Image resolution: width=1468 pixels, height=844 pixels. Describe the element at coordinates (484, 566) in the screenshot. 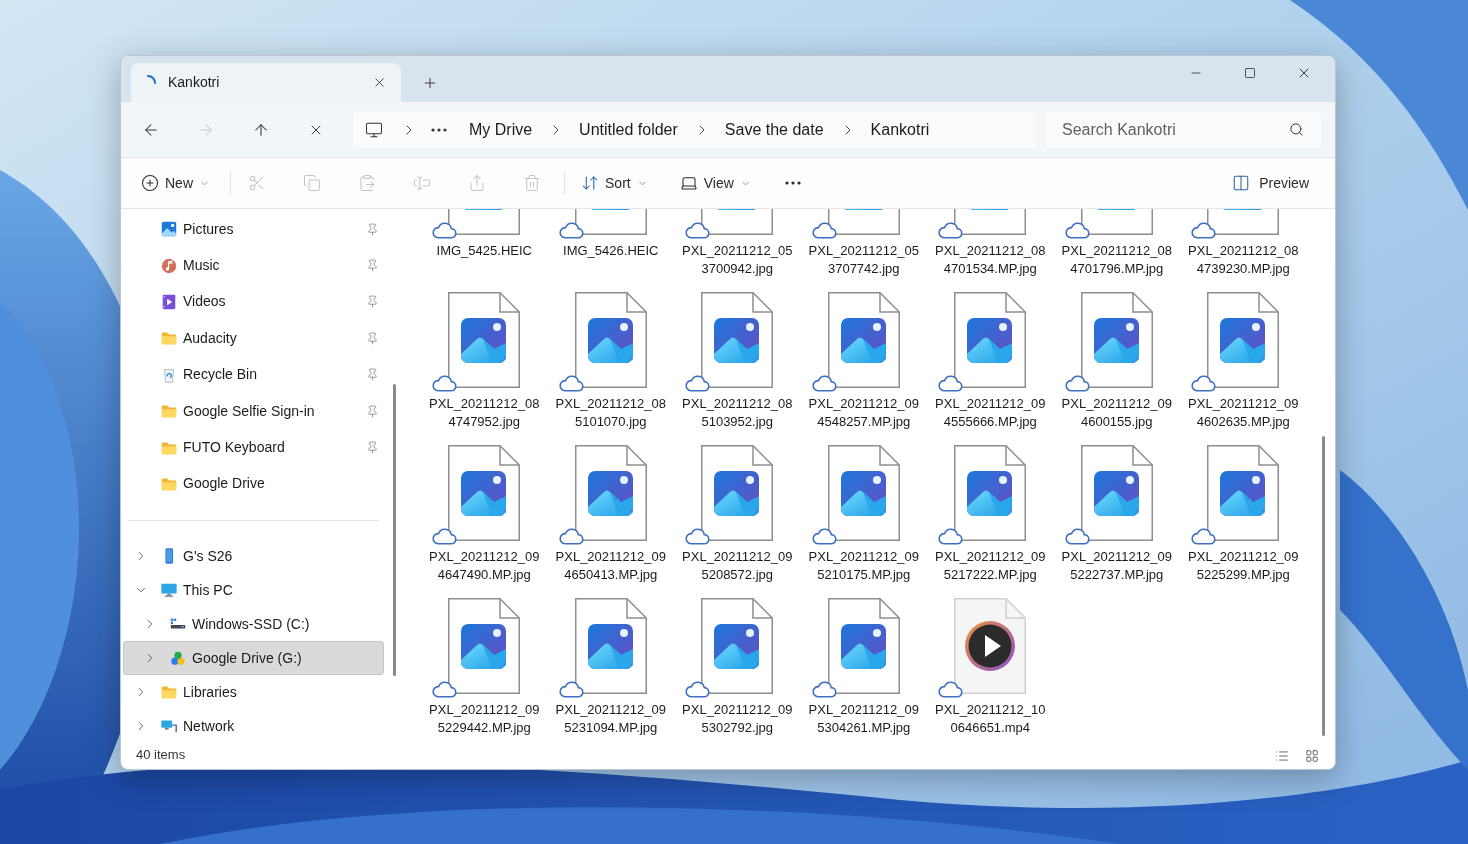

I see `file-name: PXL_20211212_09 4647490.MP.jpg` at that location.